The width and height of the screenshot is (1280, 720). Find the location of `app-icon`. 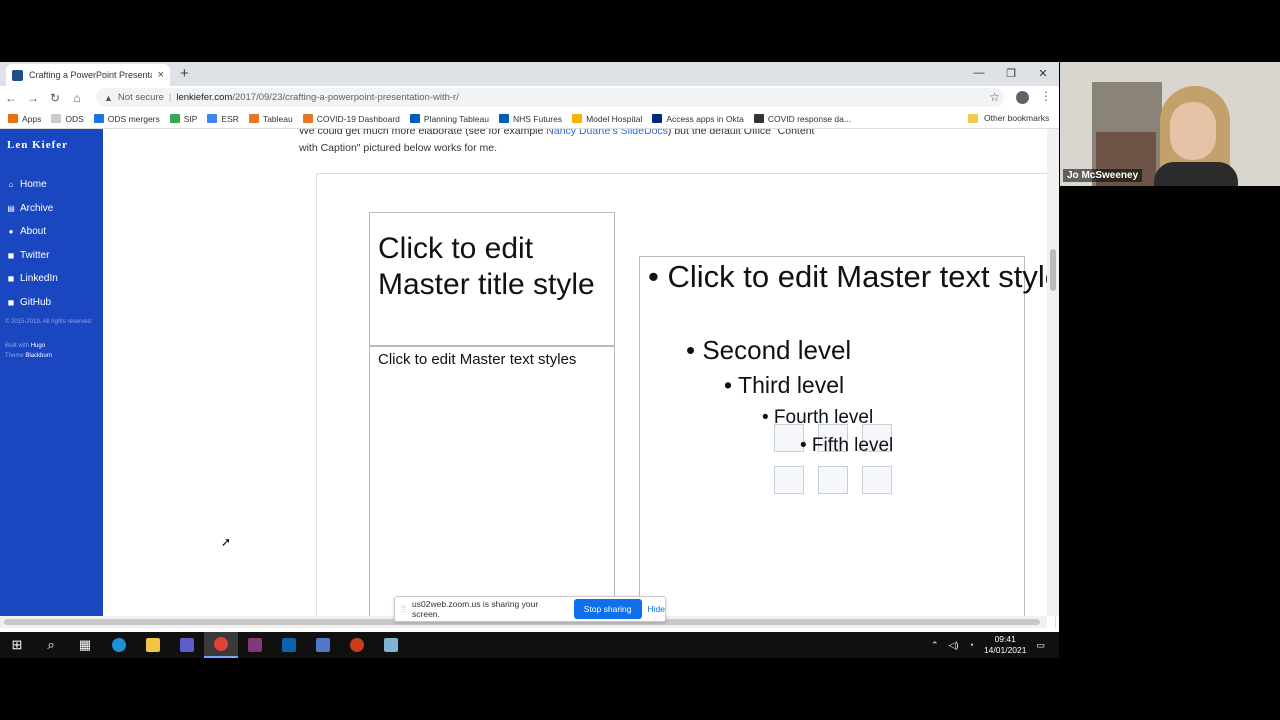

app-icon is located at coordinates (391, 645).